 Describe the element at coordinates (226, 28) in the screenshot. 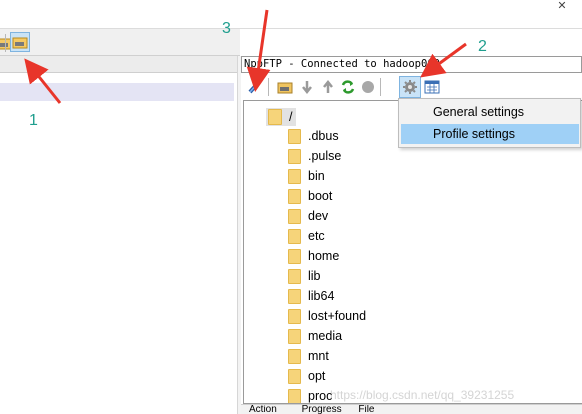

I see `annotation-label-3: 3` at that location.